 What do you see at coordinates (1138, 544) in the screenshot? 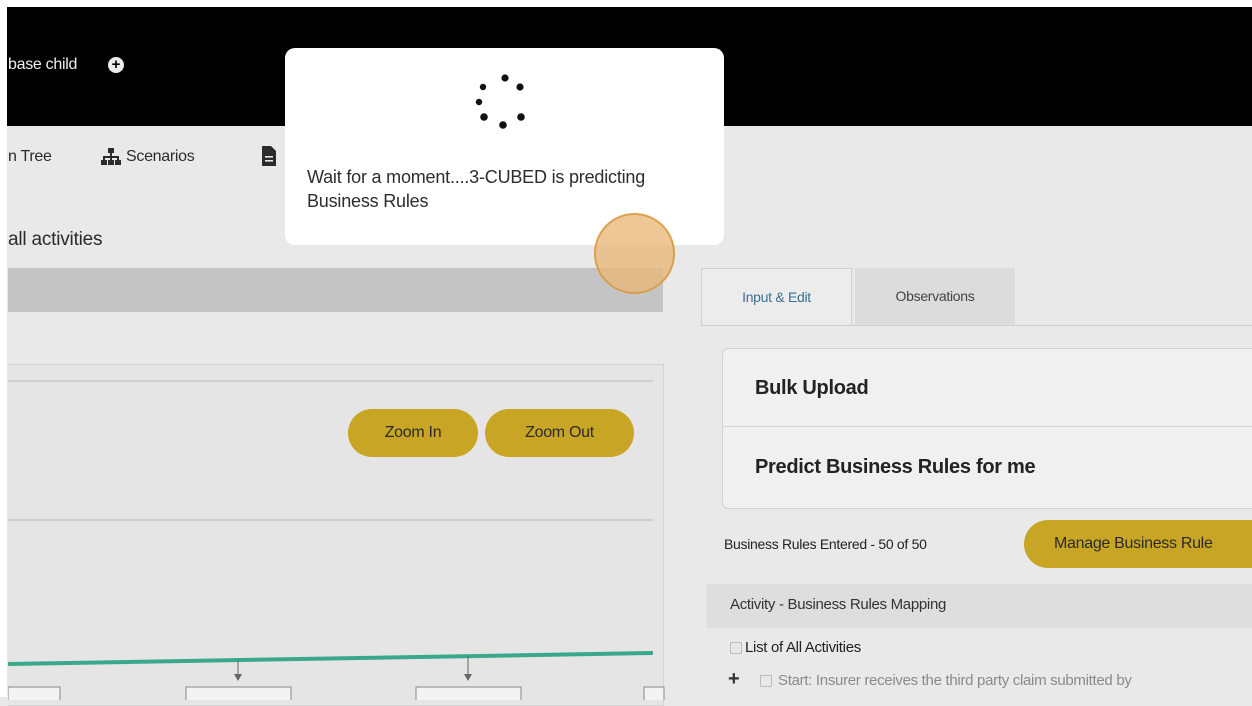
I see `manage-business-rules-button: Manage Business Rule` at bounding box center [1138, 544].